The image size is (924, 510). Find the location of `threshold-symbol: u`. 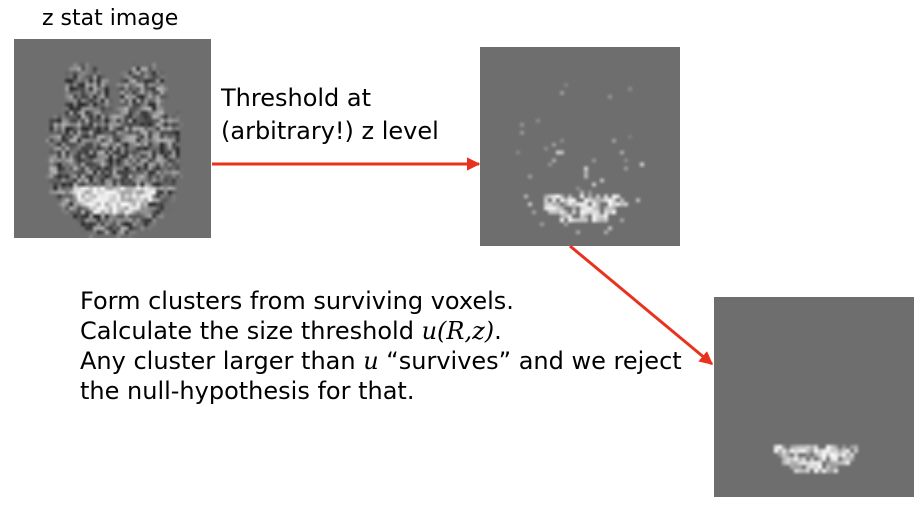

threshold-symbol: u is located at coordinates (371, 361).